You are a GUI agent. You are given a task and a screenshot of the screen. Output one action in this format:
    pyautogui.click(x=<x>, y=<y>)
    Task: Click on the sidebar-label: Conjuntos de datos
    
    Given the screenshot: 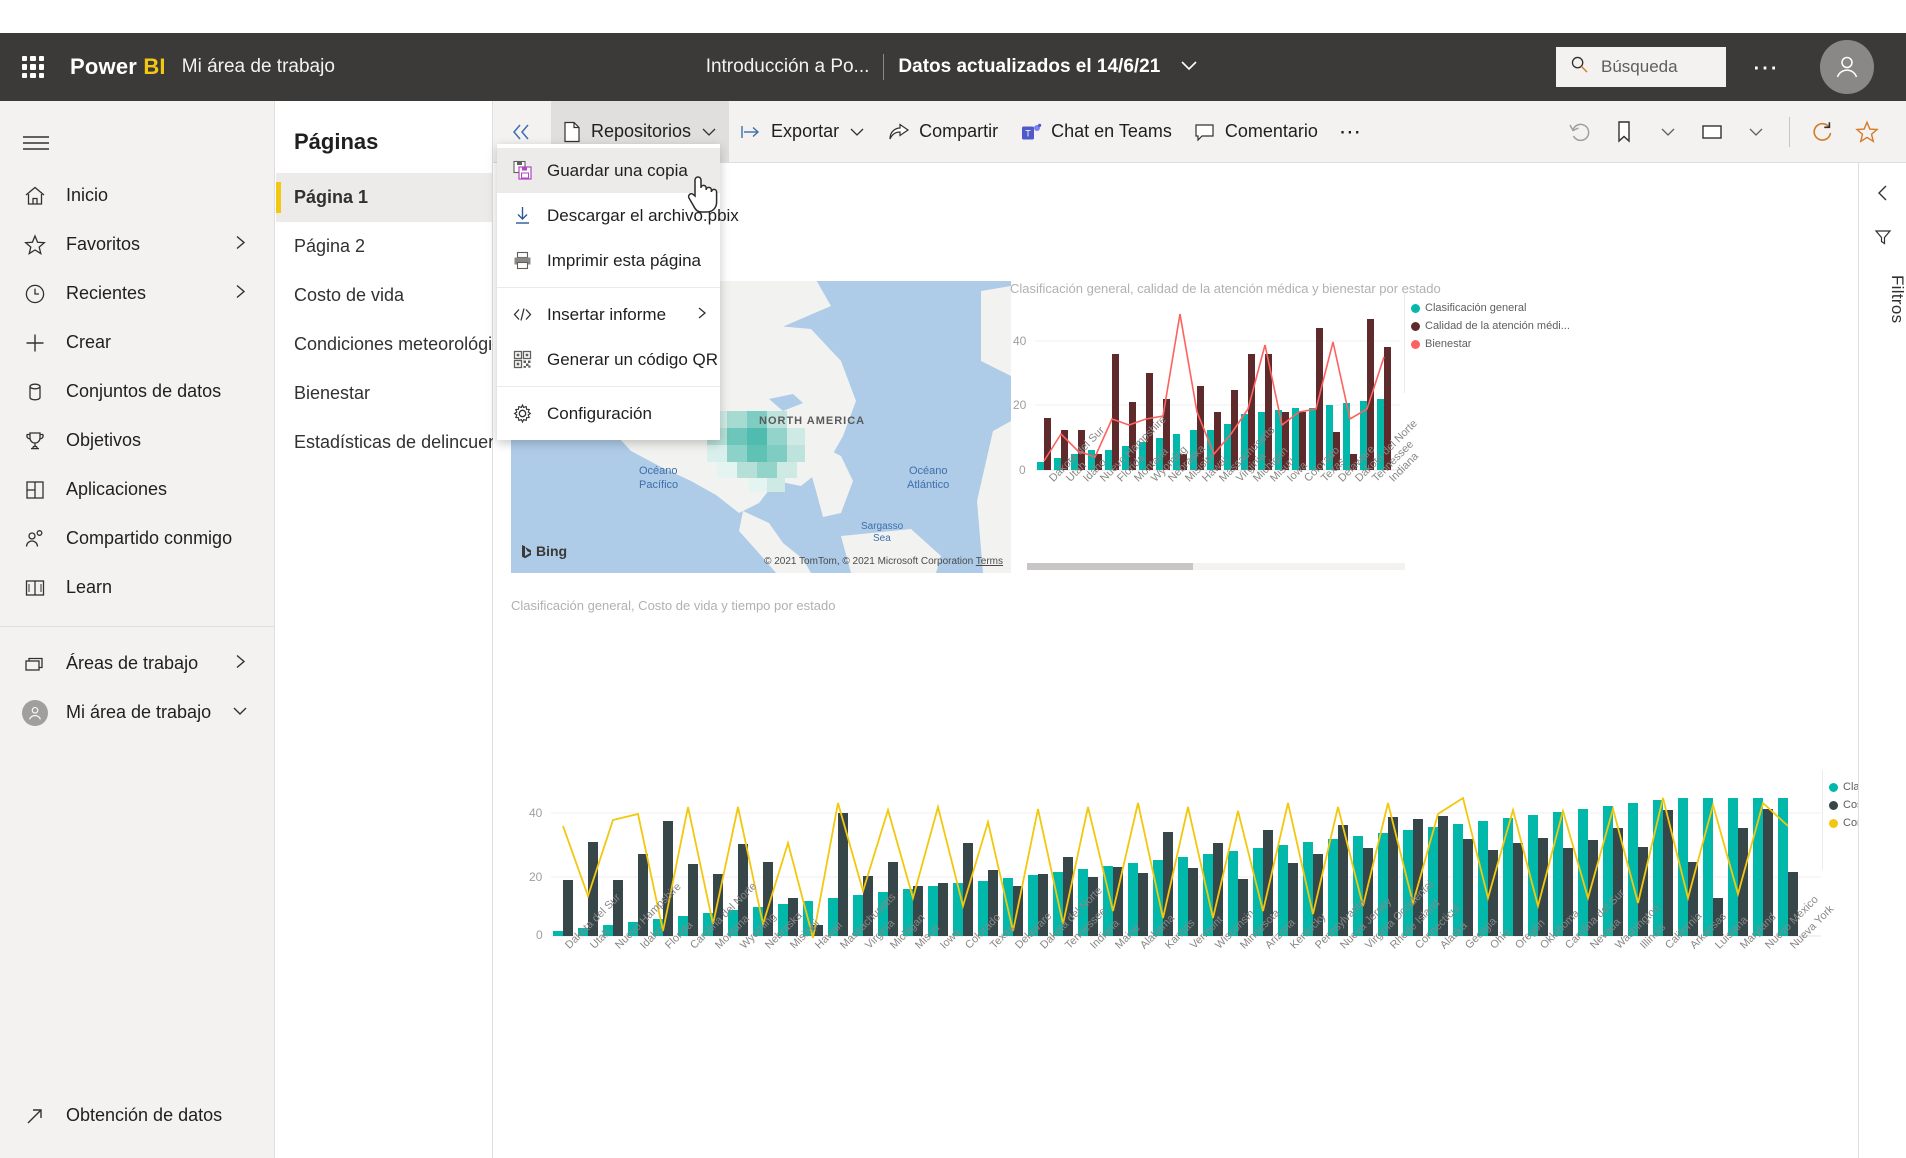 What is the action you would take?
    pyautogui.click(x=144, y=391)
    